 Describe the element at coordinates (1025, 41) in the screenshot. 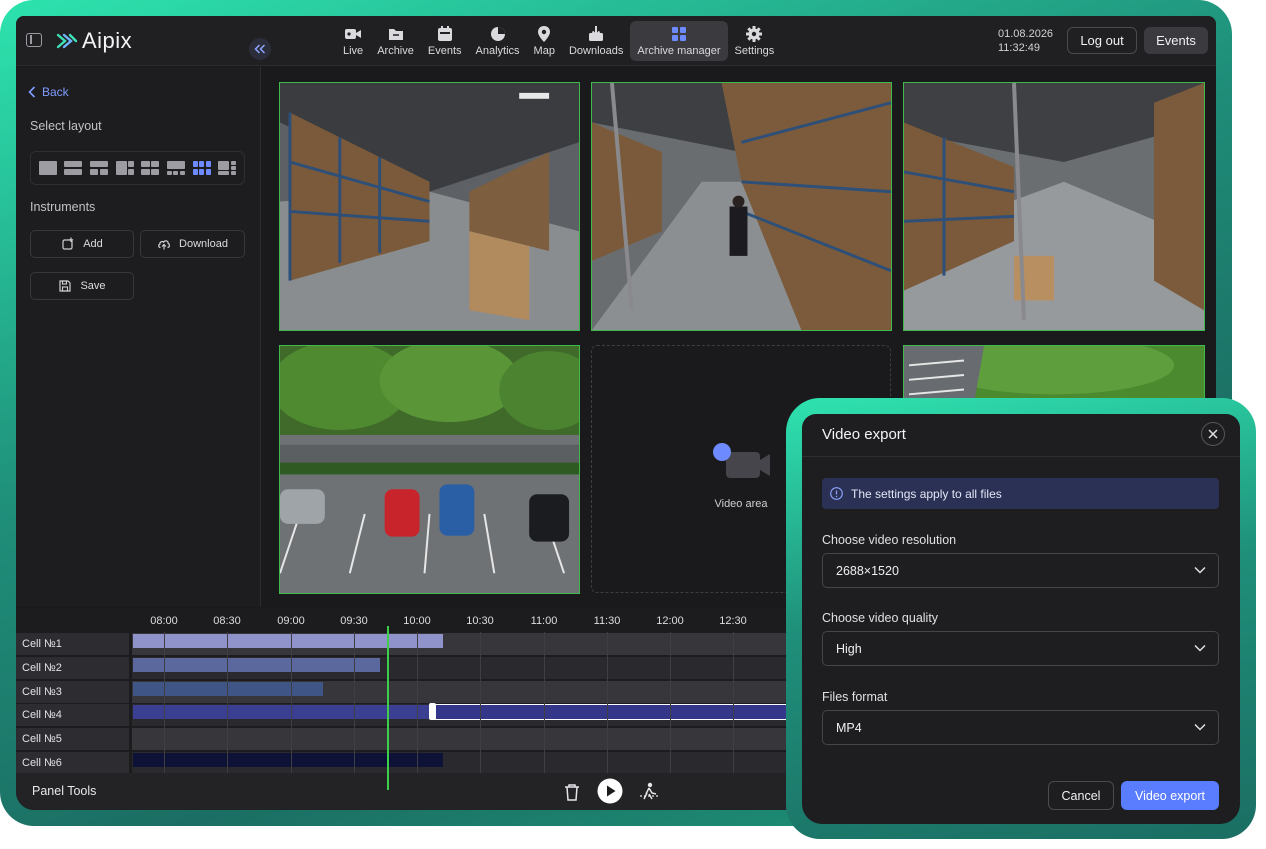

I see `date-time: 01.08.2026 11:32:49` at that location.